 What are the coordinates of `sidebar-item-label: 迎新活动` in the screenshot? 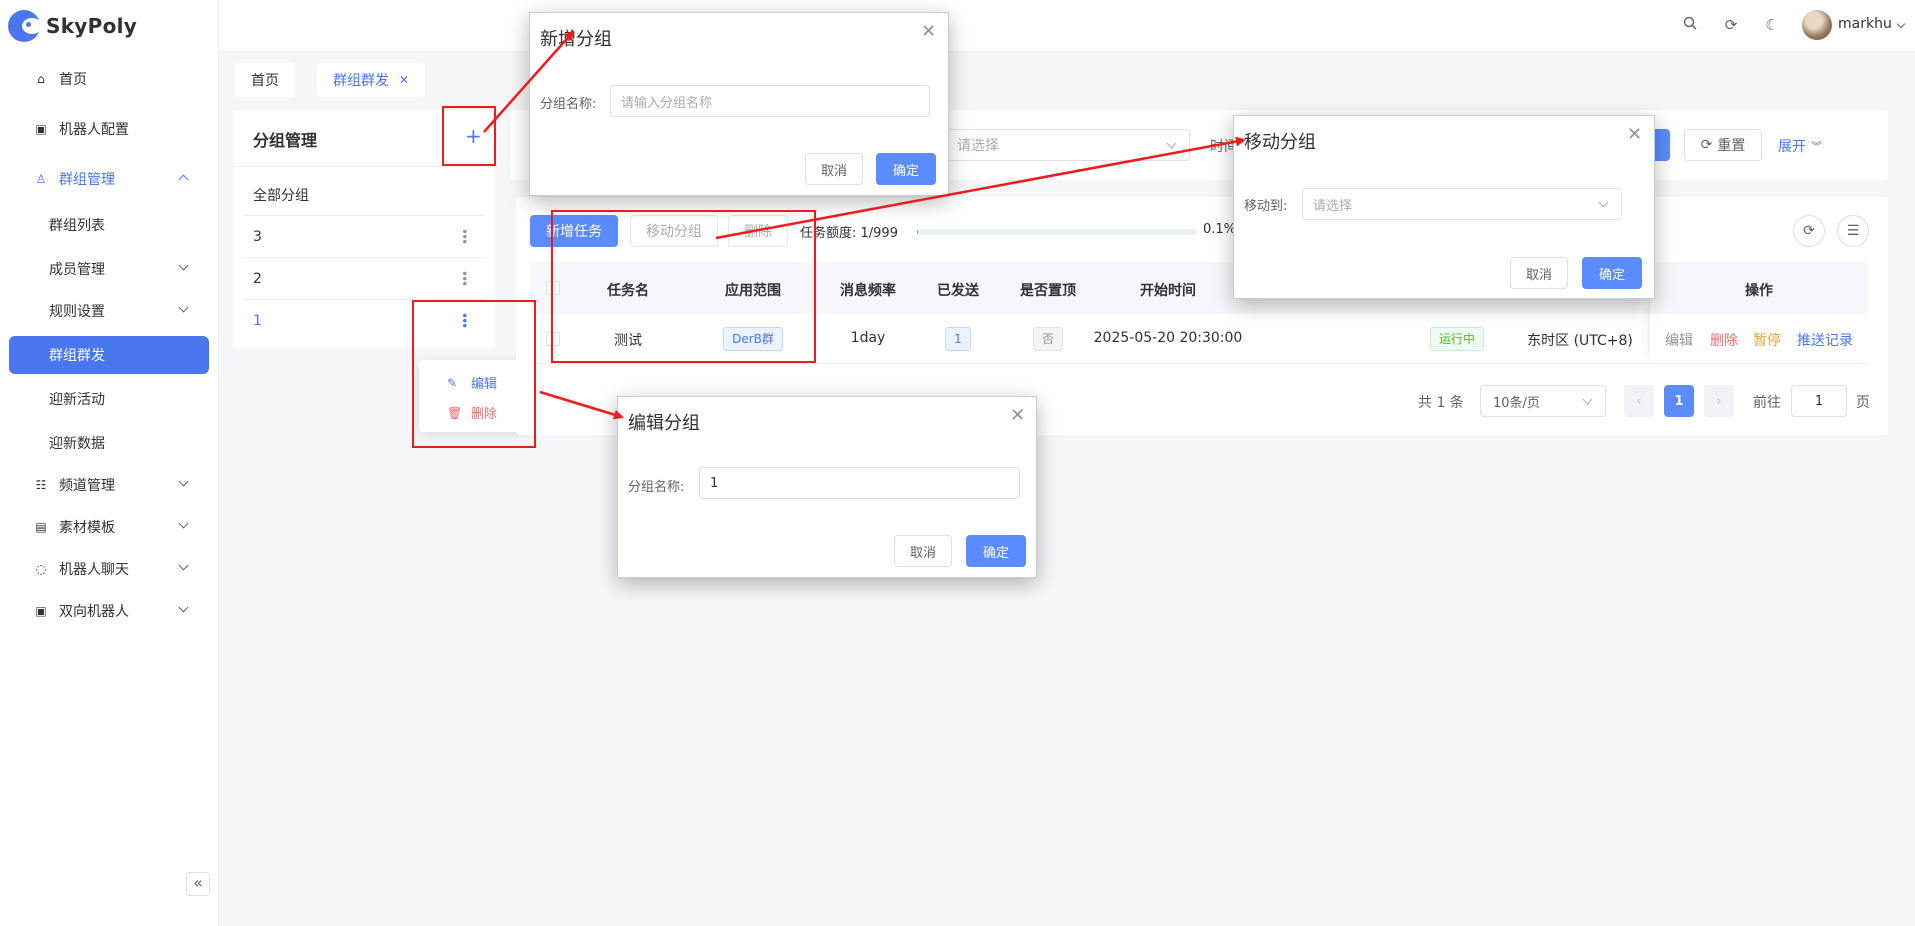 It's located at (77, 400).